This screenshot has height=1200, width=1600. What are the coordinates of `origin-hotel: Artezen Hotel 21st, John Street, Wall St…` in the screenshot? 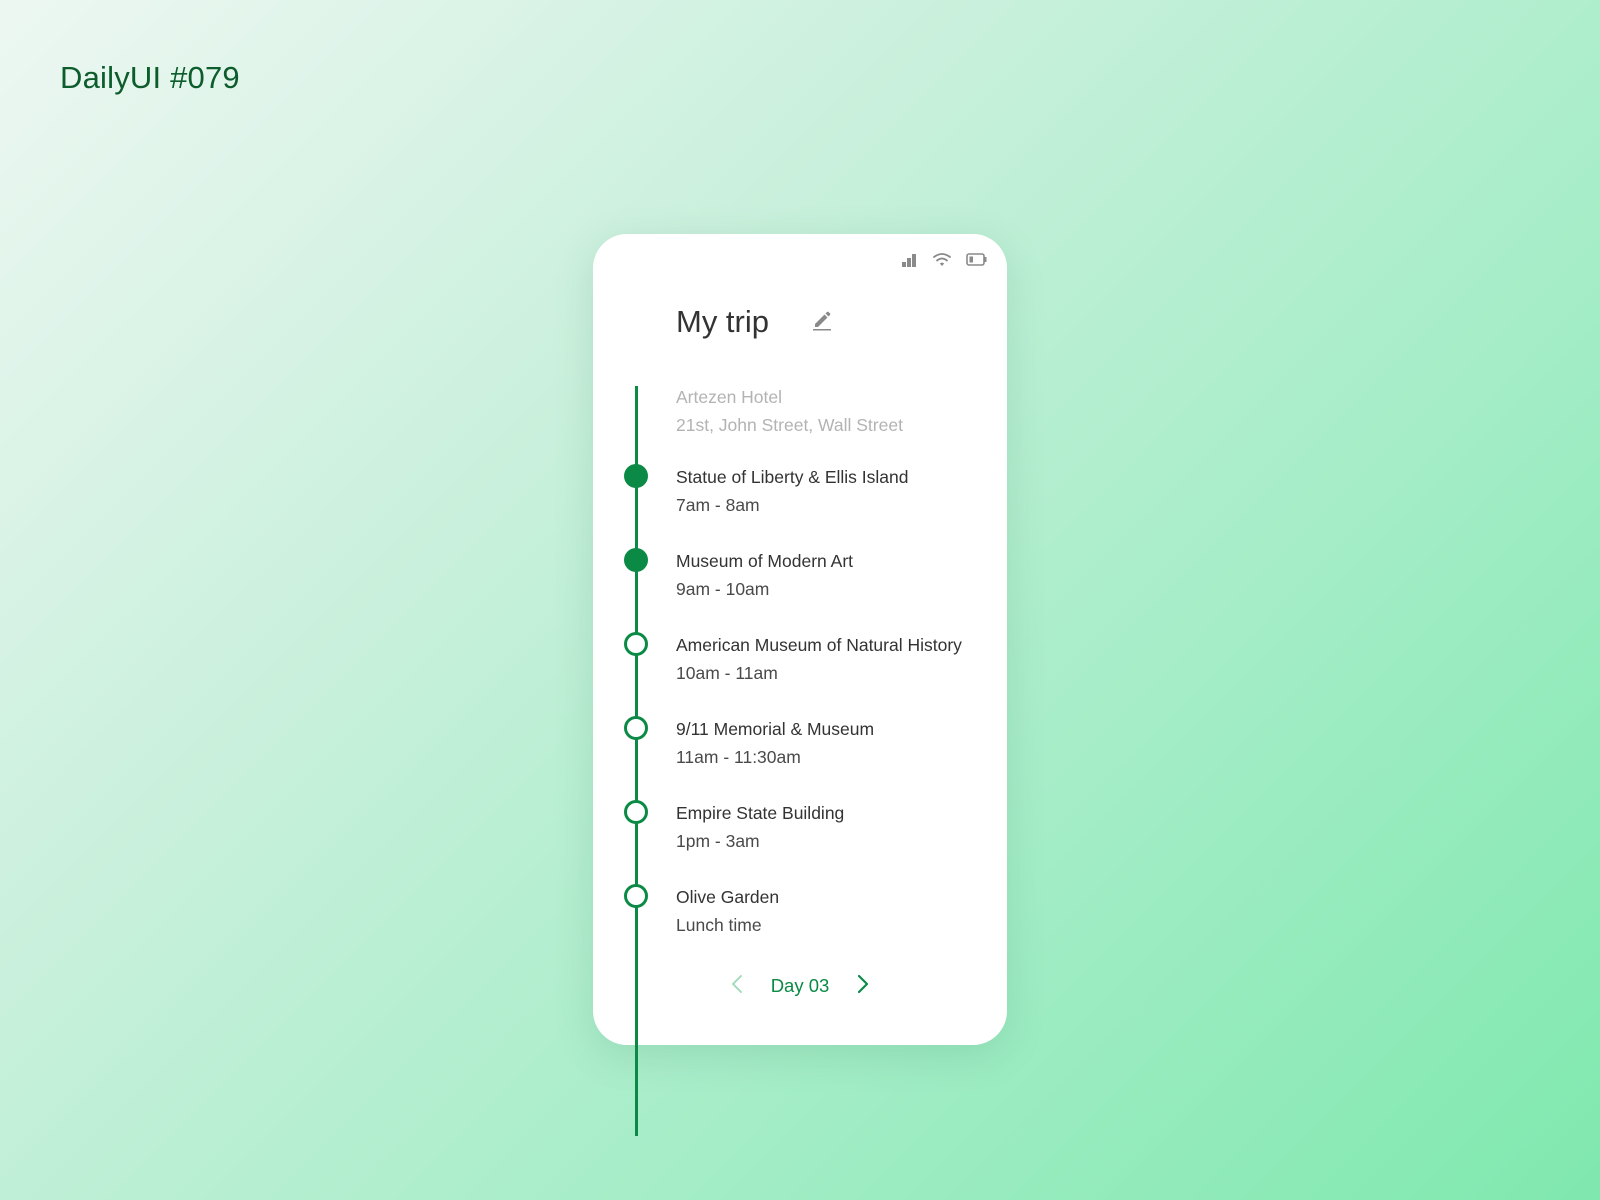 It's located at (836, 411).